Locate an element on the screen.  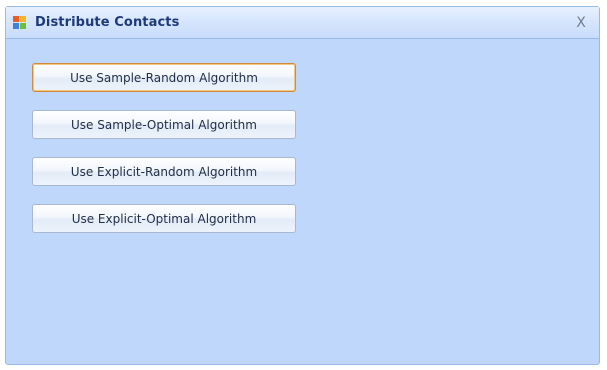
title-bar: Distribute Contacts X is located at coordinates (302, 23).